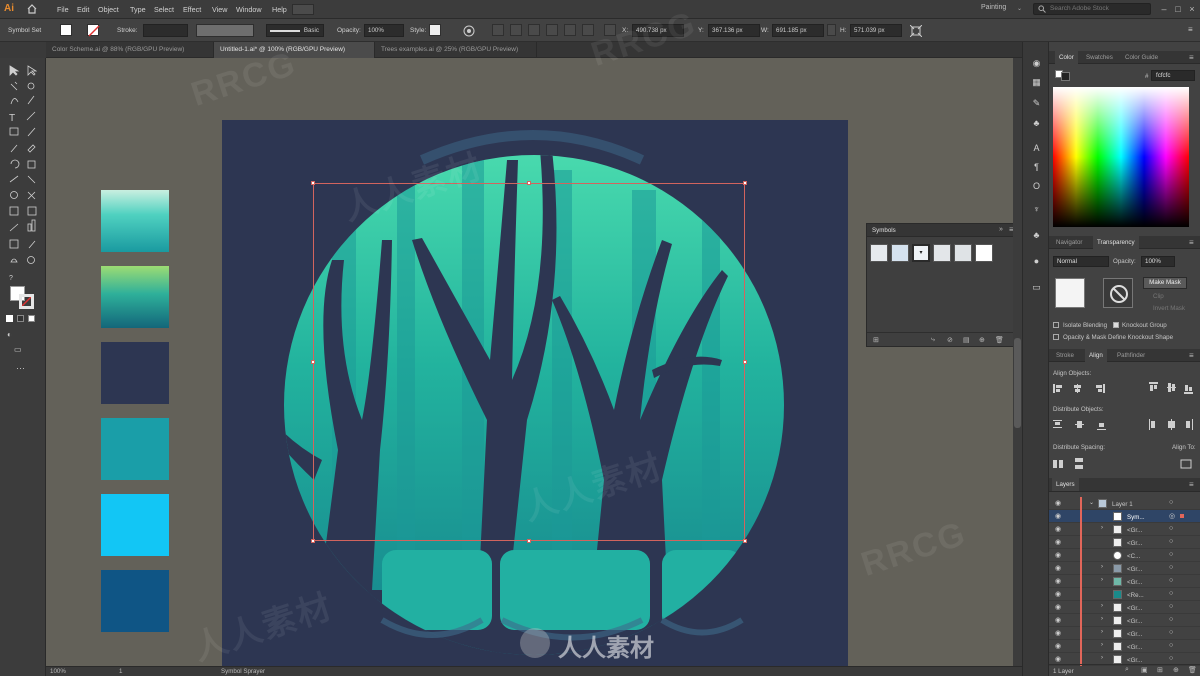 The image size is (1200, 676). Describe the element at coordinates (1091, 502) in the screenshot. I see `chevron-down-icon: ⌄` at that location.